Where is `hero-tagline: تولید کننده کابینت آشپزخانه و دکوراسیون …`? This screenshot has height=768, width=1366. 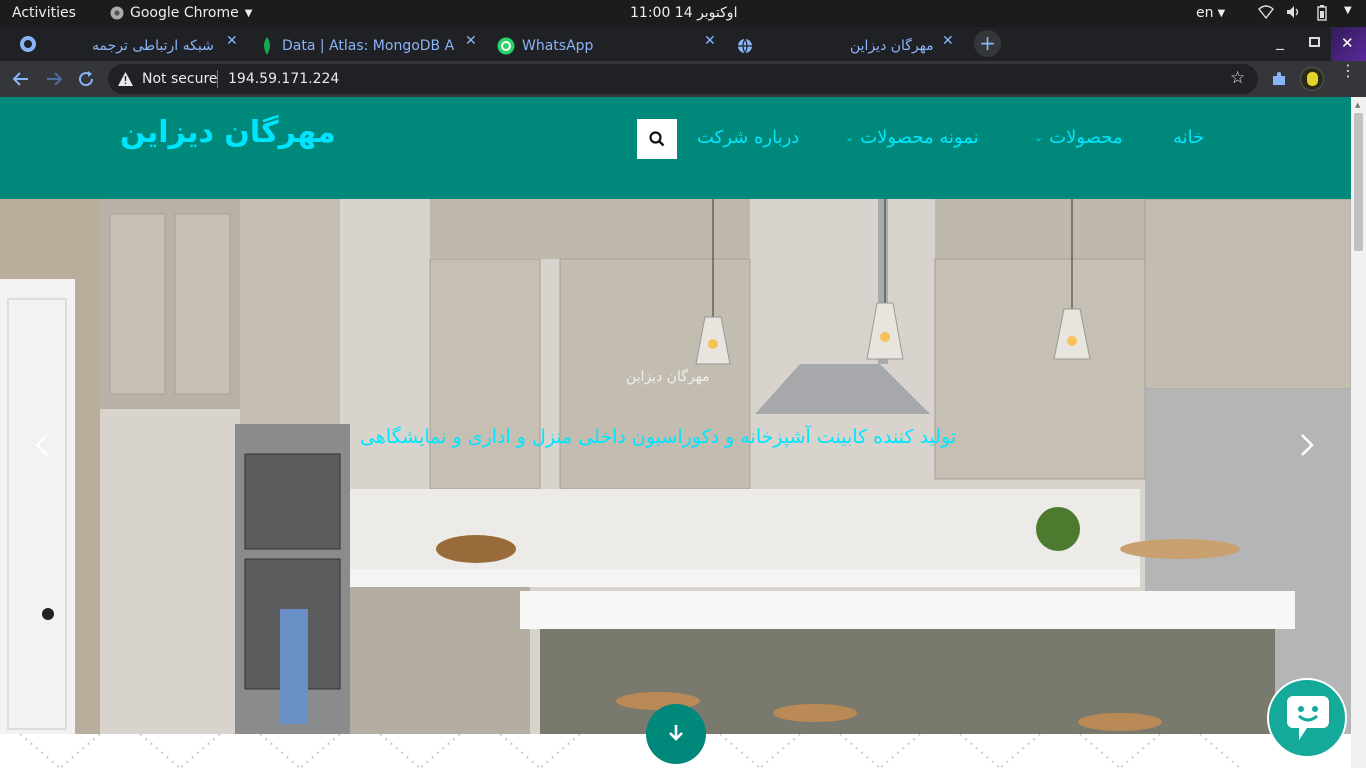 hero-tagline: تولید کننده کابینت آشپزخانه و دکوراسیون … is located at coordinates (658, 437).